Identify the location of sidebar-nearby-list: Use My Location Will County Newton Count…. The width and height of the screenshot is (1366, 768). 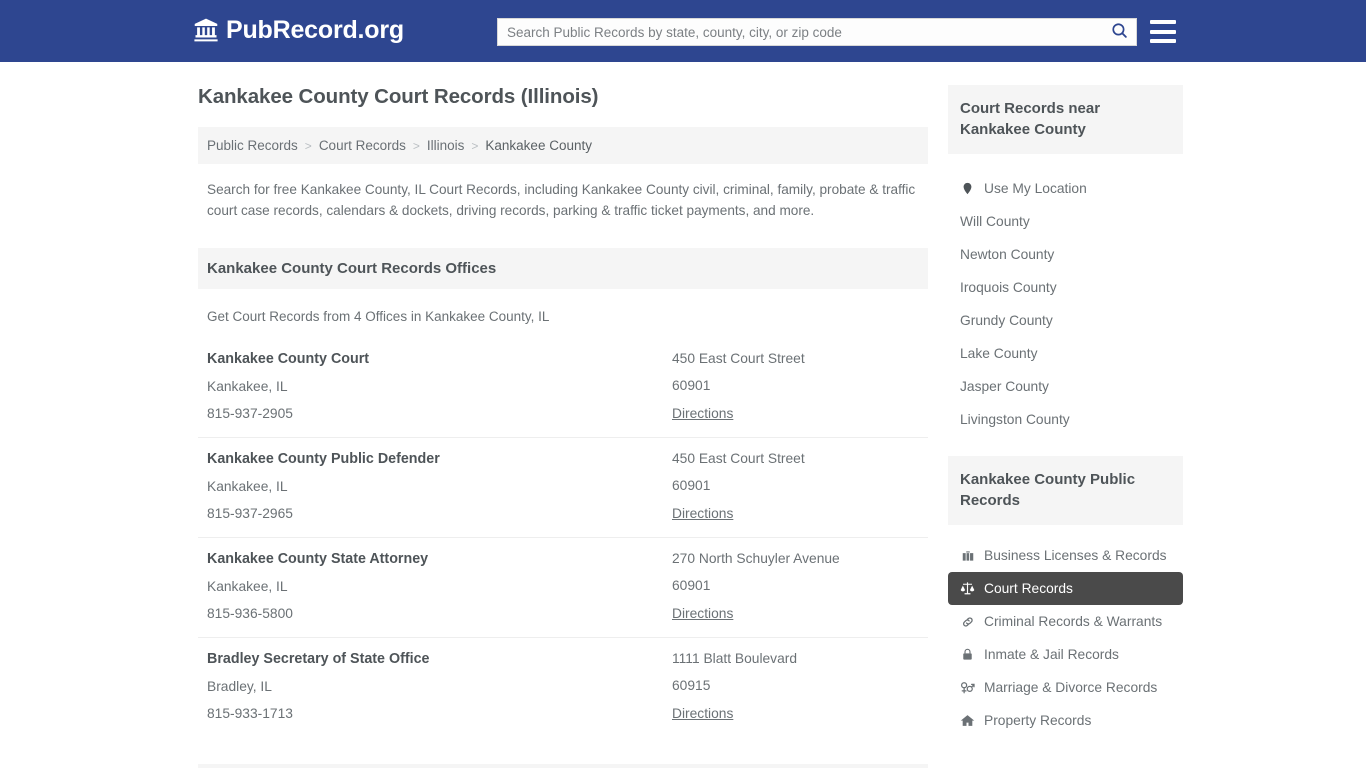
(1065, 302).